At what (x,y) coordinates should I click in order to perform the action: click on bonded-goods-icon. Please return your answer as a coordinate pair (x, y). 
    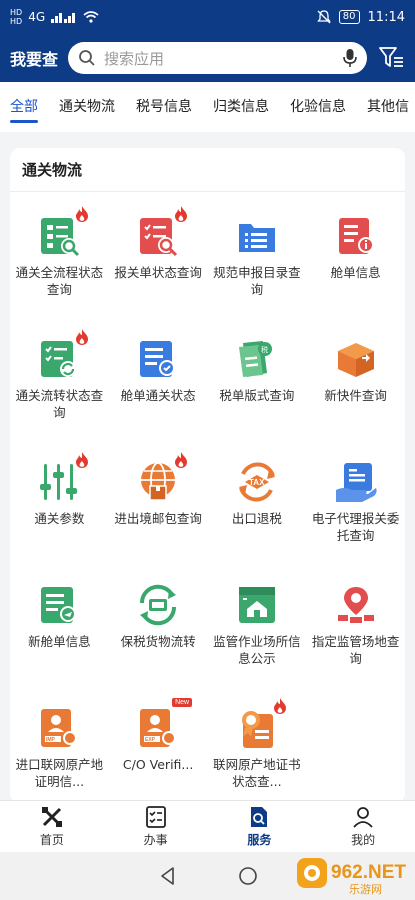
    Looking at the image, I should click on (158, 605).